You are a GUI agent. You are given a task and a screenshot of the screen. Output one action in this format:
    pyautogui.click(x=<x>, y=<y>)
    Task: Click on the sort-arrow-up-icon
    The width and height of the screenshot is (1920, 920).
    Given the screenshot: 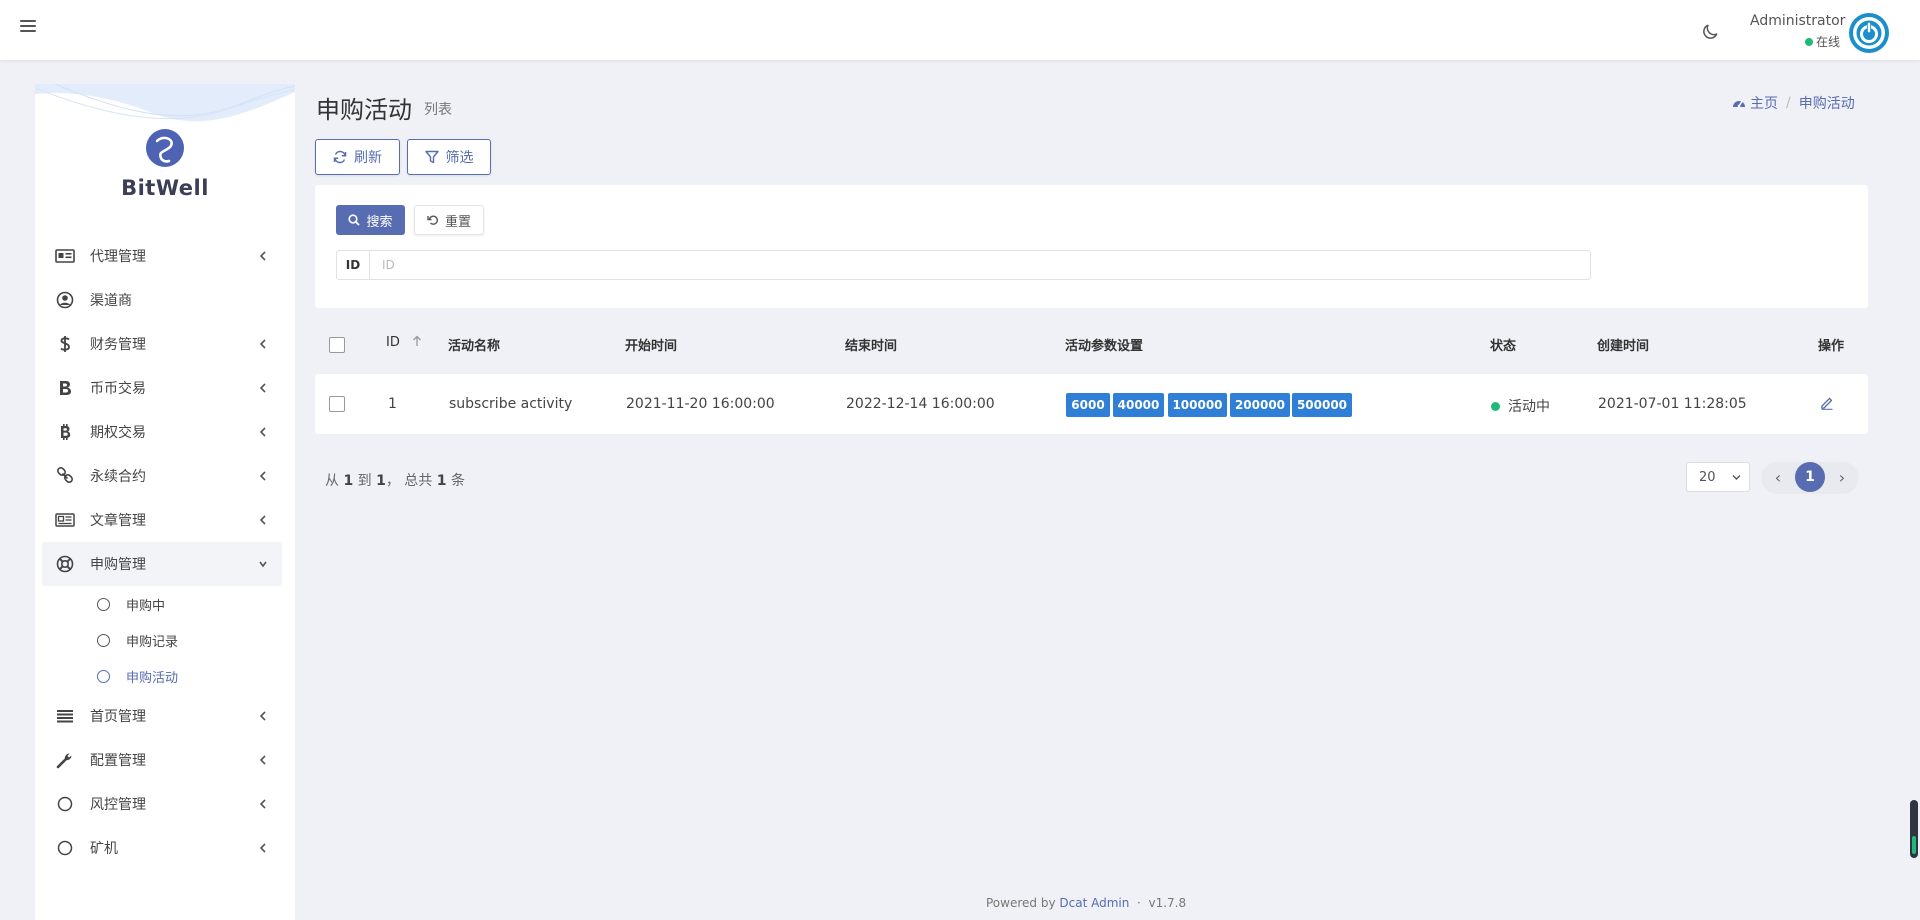 What is the action you would take?
    pyautogui.click(x=417, y=341)
    